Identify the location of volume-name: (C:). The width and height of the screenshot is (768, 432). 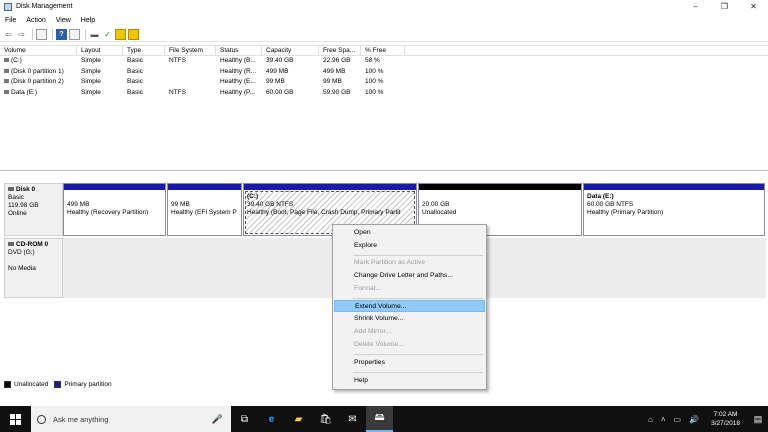
(16, 60).